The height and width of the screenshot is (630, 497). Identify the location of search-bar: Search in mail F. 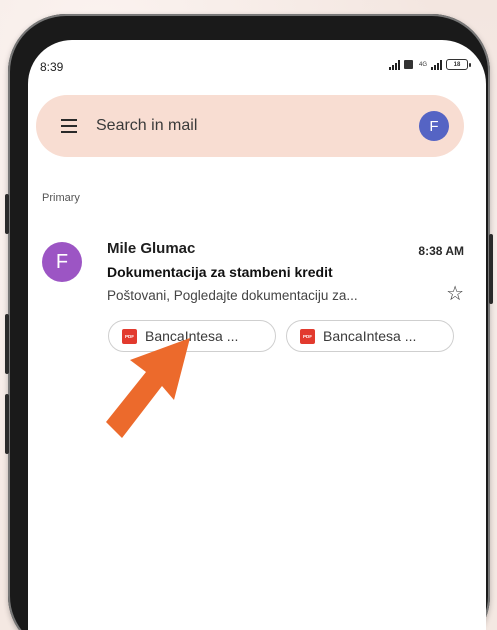
(250, 126).